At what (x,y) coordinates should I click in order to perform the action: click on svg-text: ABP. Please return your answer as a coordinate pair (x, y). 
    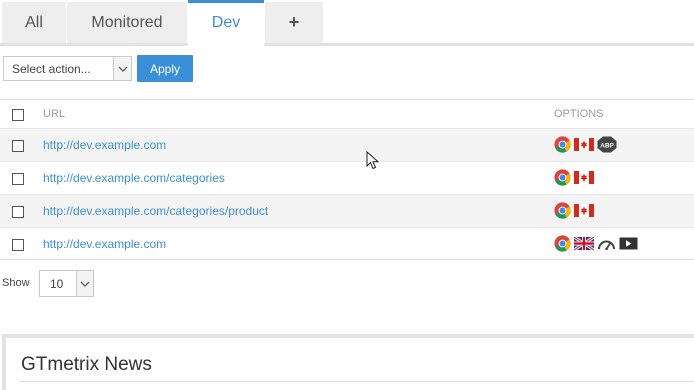
    Looking at the image, I should click on (607, 146).